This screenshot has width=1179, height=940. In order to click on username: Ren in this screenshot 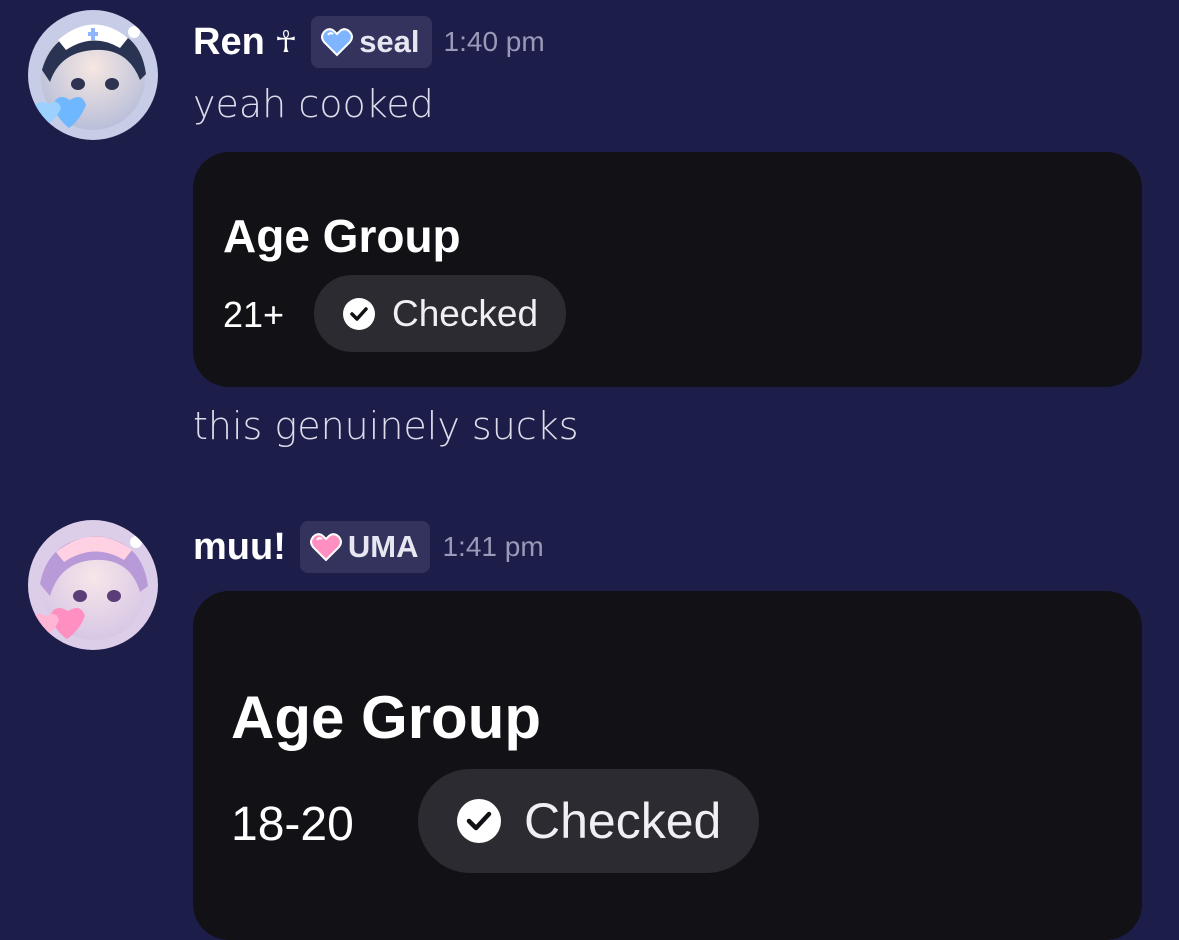, I will do `click(229, 42)`.